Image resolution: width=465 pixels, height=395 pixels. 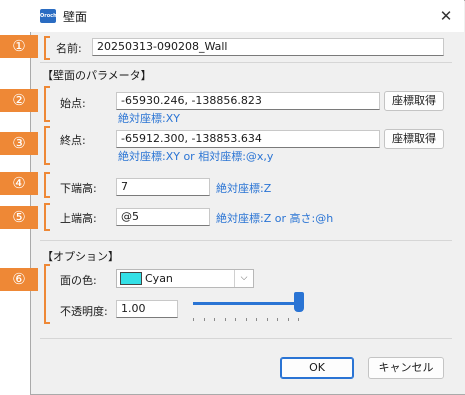 I want to click on bottom-height-input: 7, so click(x=163, y=187).